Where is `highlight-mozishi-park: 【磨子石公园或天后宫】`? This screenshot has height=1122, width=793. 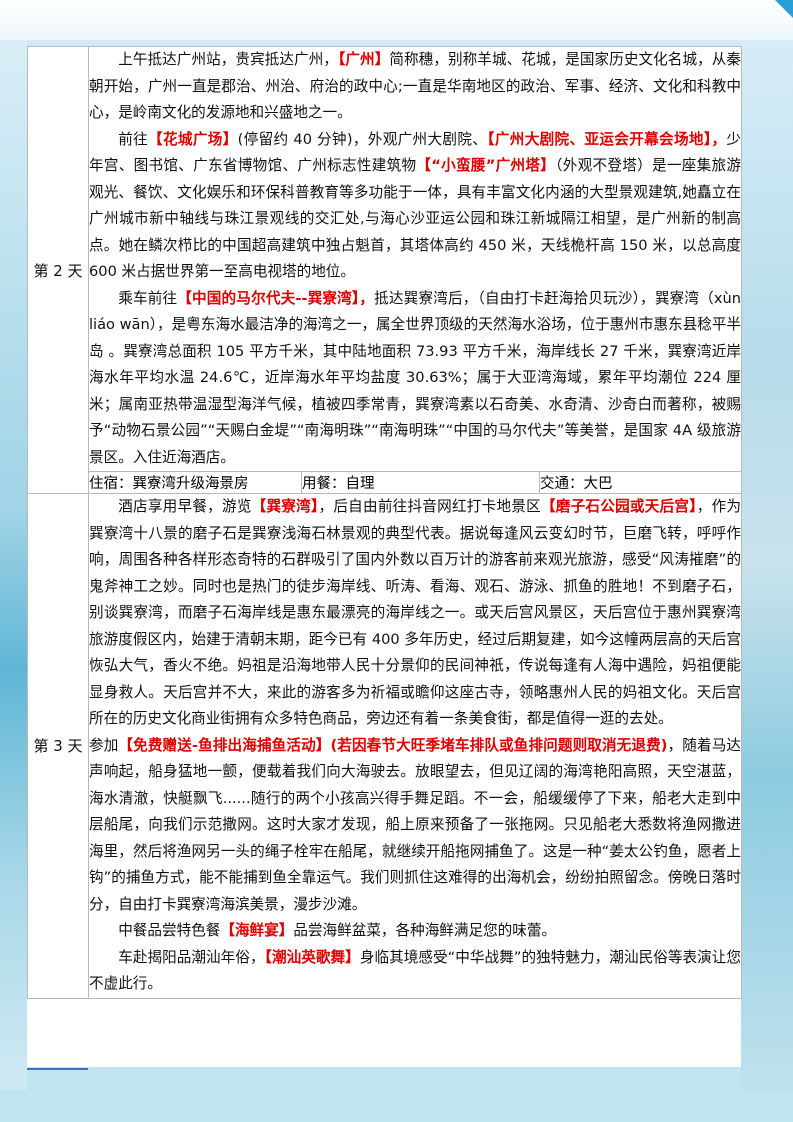 highlight-mozishi-park: 【磨子石公园或天后宫】 is located at coordinates (618, 506).